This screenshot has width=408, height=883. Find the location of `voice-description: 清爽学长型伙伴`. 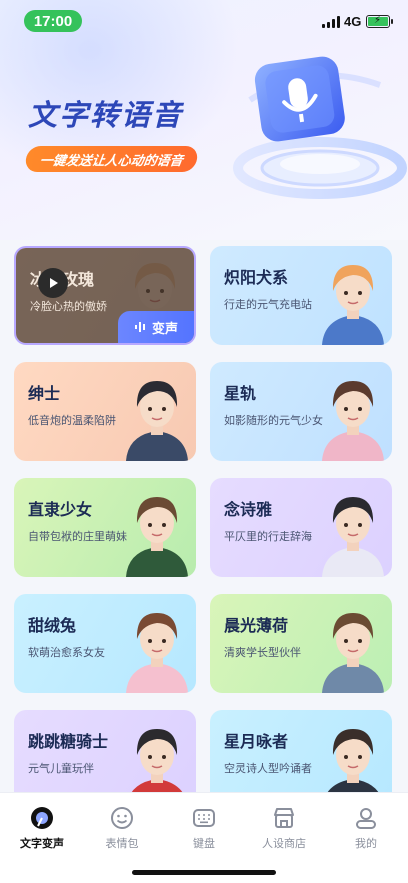

voice-description: 清爽学长型伙伴 is located at coordinates (262, 652).